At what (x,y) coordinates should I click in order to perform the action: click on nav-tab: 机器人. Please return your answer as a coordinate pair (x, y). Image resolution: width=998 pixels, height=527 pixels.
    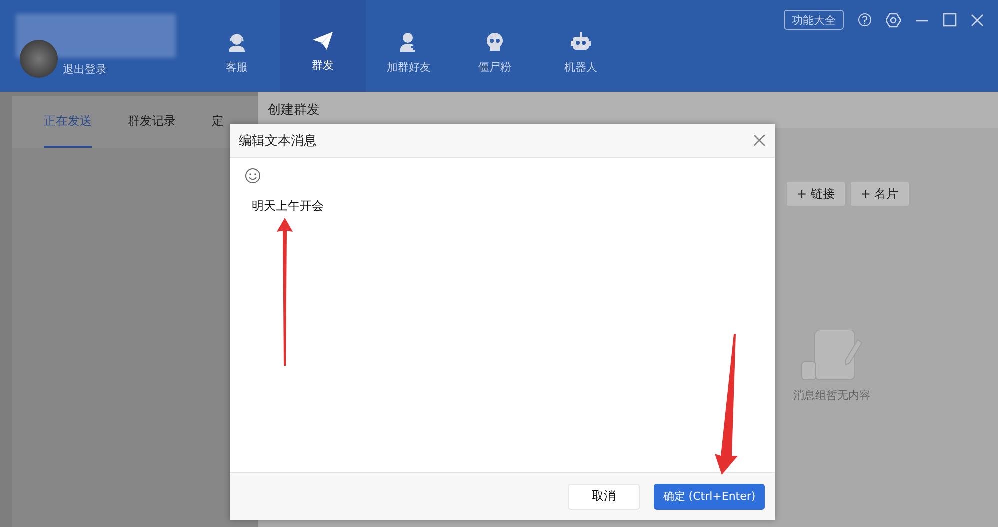
    Looking at the image, I should click on (581, 46).